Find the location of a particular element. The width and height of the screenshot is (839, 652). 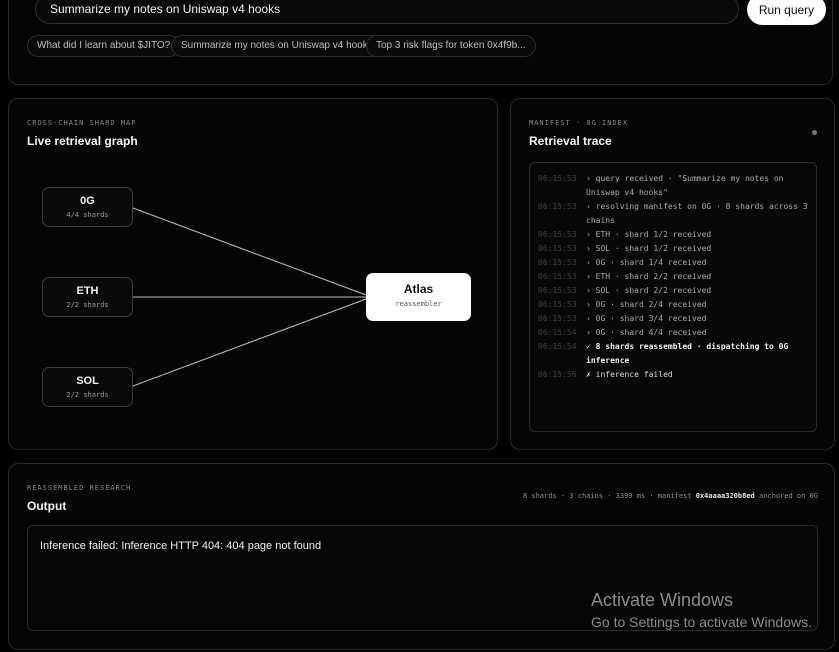

node-sol-name: SOL is located at coordinates (87, 381).